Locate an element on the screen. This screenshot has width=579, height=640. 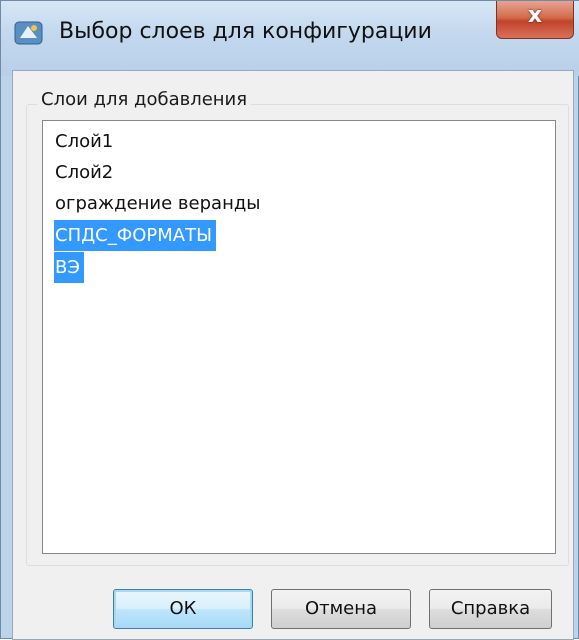
title-bar: Выбор слоев для конфигурации x is located at coordinates (290, 38).